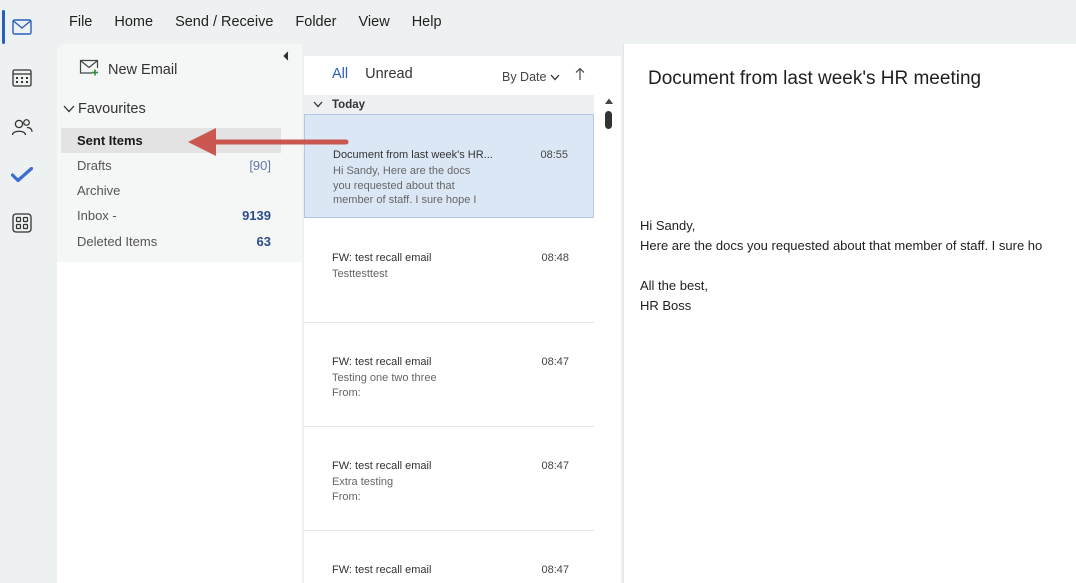 The height and width of the screenshot is (583, 1076). What do you see at coordinates (3, 27) in the screenshot?
I see `rail-active-indicator` at bounding box center [3, 27].